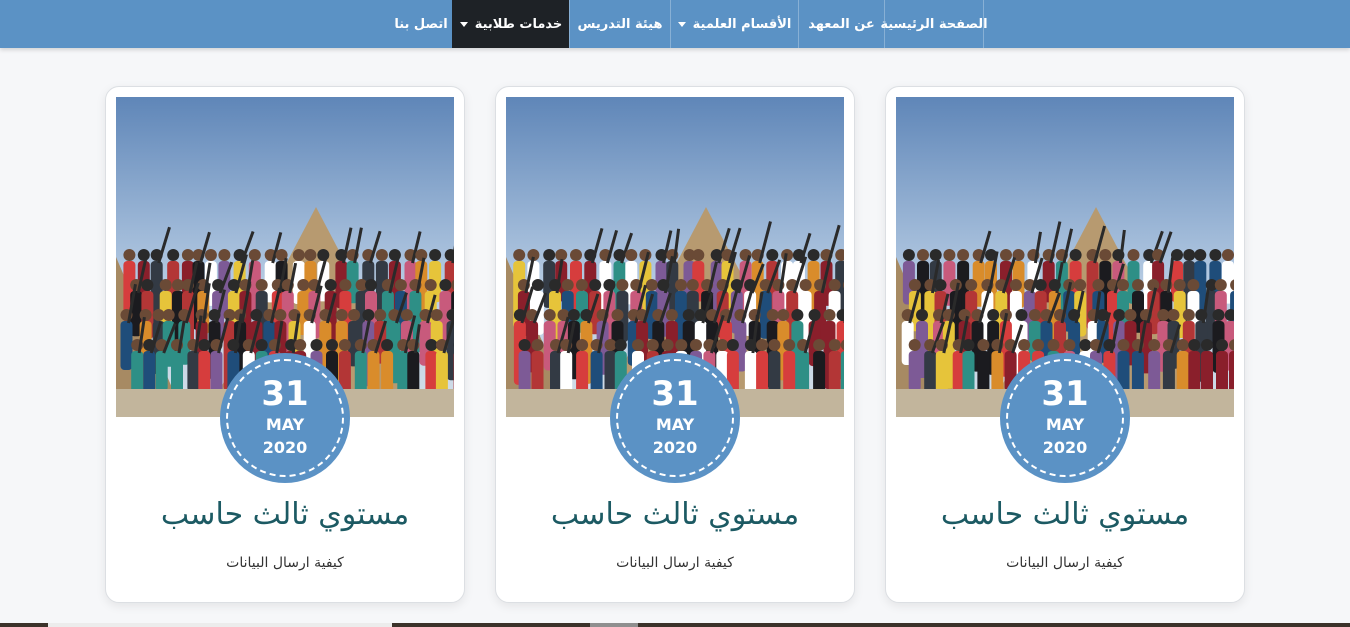 This screenshot has height=627, width=1350. I want to click on nav-label-departments: الأقسام العلمية, so click(742, 24).